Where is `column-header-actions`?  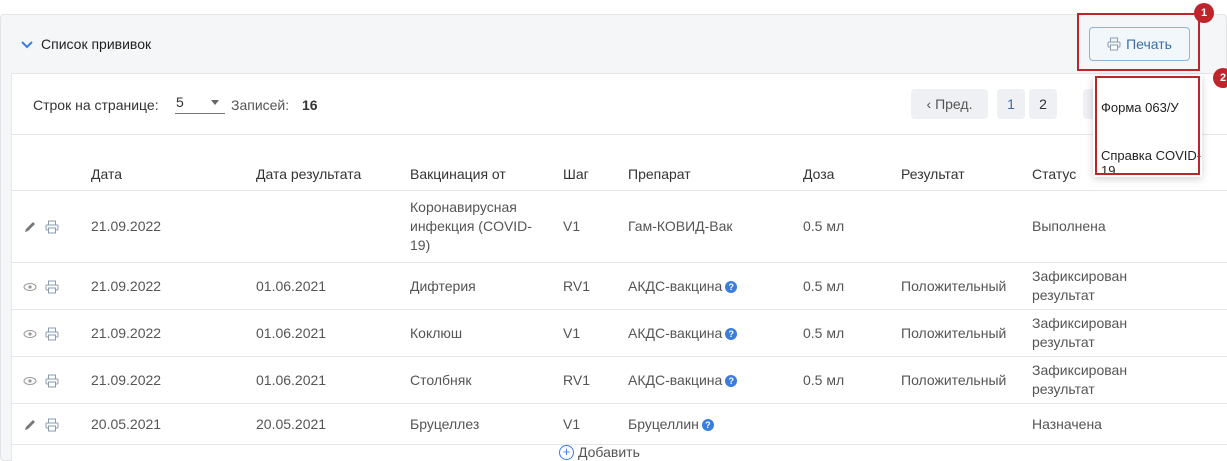
column-header-actions is located at coordinates (51, 162).